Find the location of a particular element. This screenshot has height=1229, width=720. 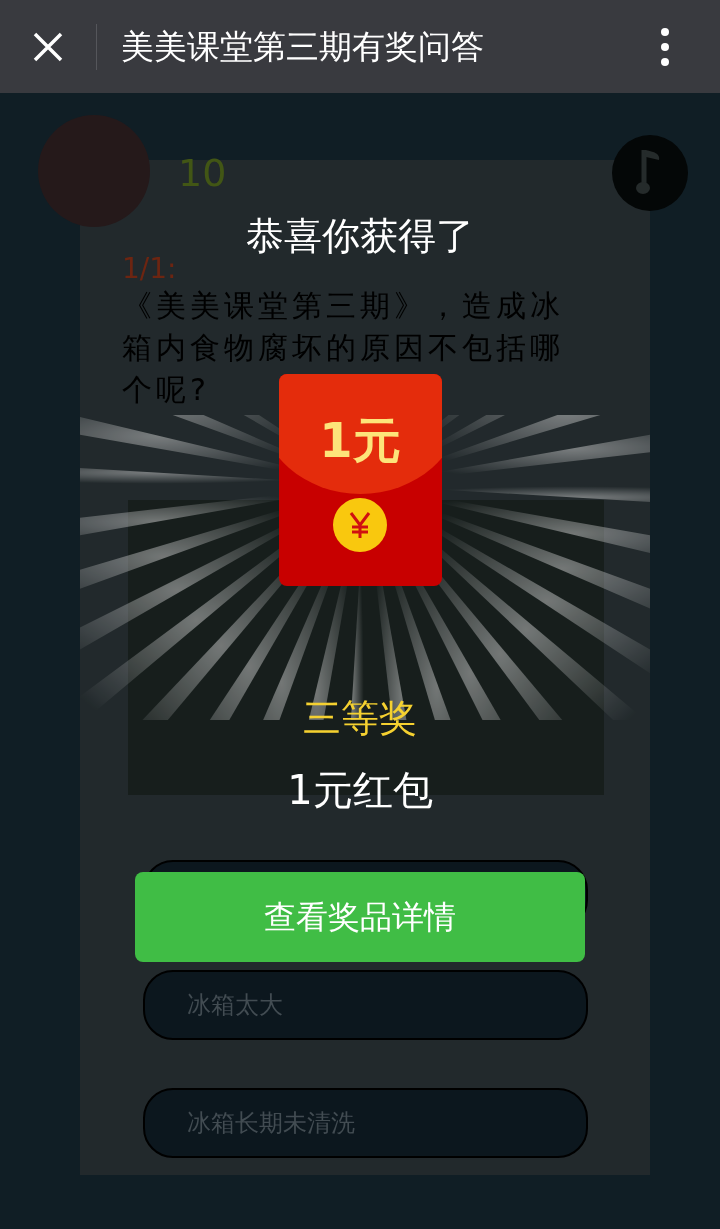

yen-coin-icon is located at coordinates (360, 525).